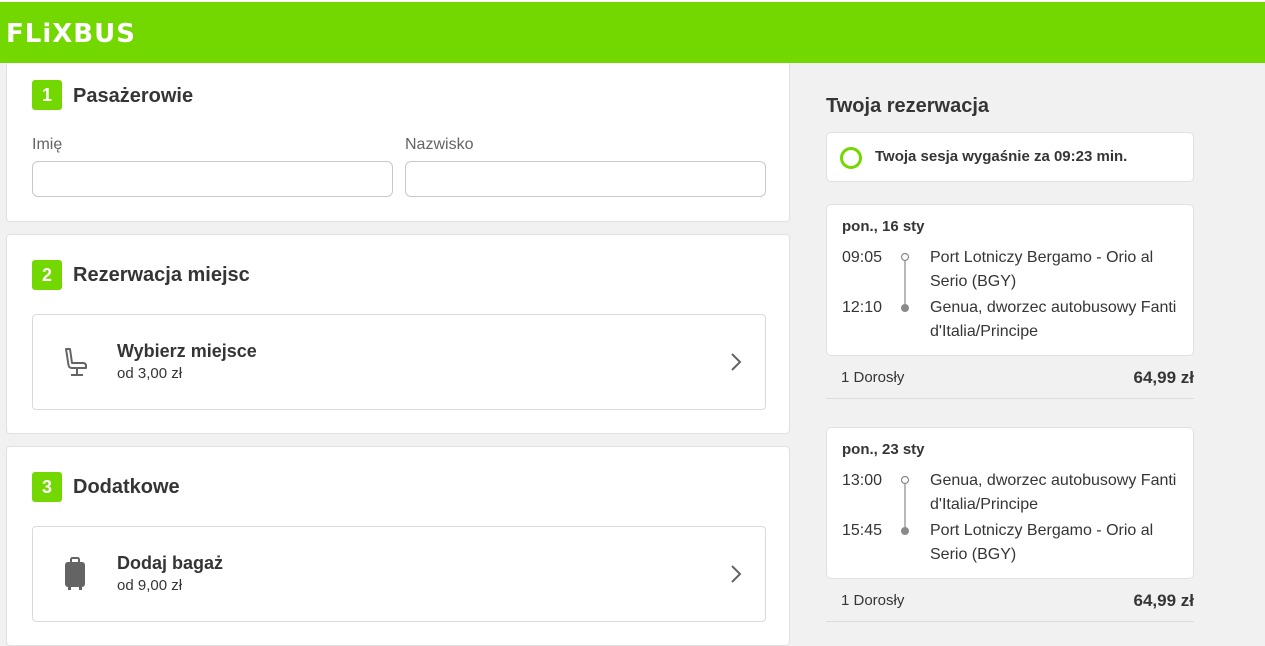 The width and height of the screenshot is (1265, 646). I want to click on session-timer-card: Twoja sesja wygaśnie za 09:23 min., so click(1010, 157).